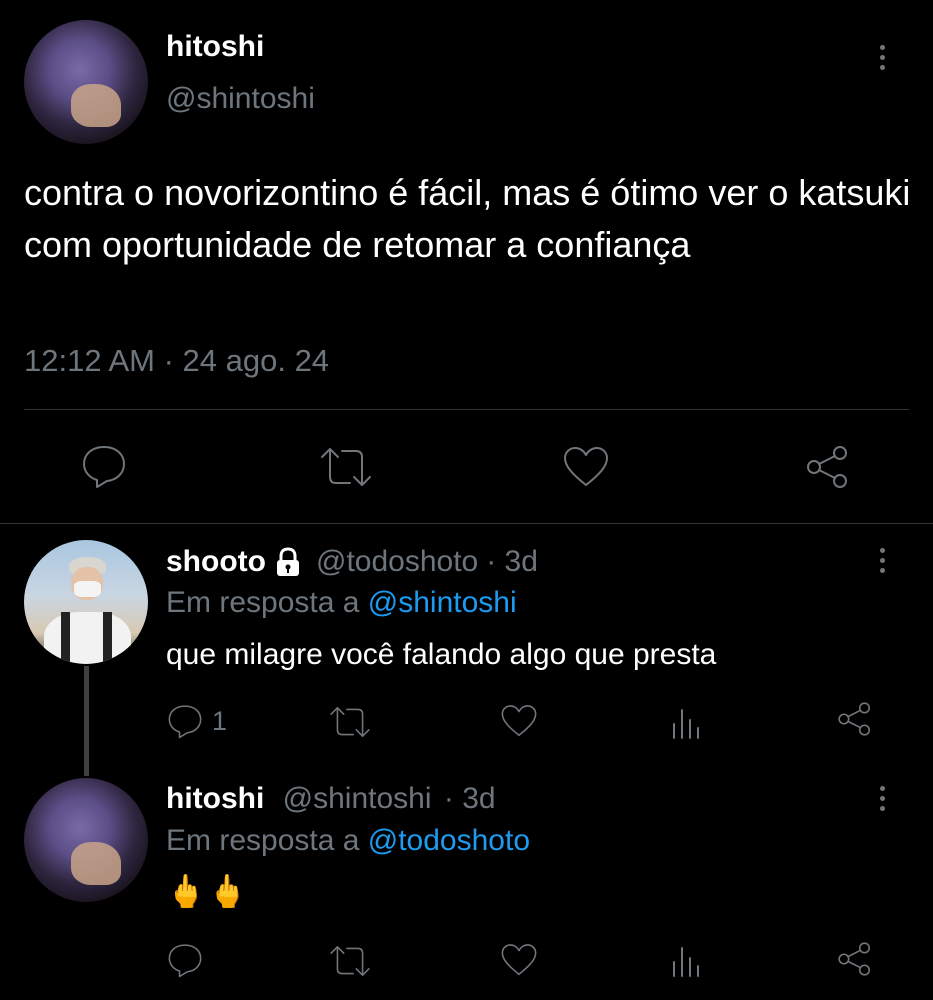  Describe the element at coordinates (176, 361) in the screenshot. I see `timestamp: 12:12 AM · 24 ago. 24` at that location.